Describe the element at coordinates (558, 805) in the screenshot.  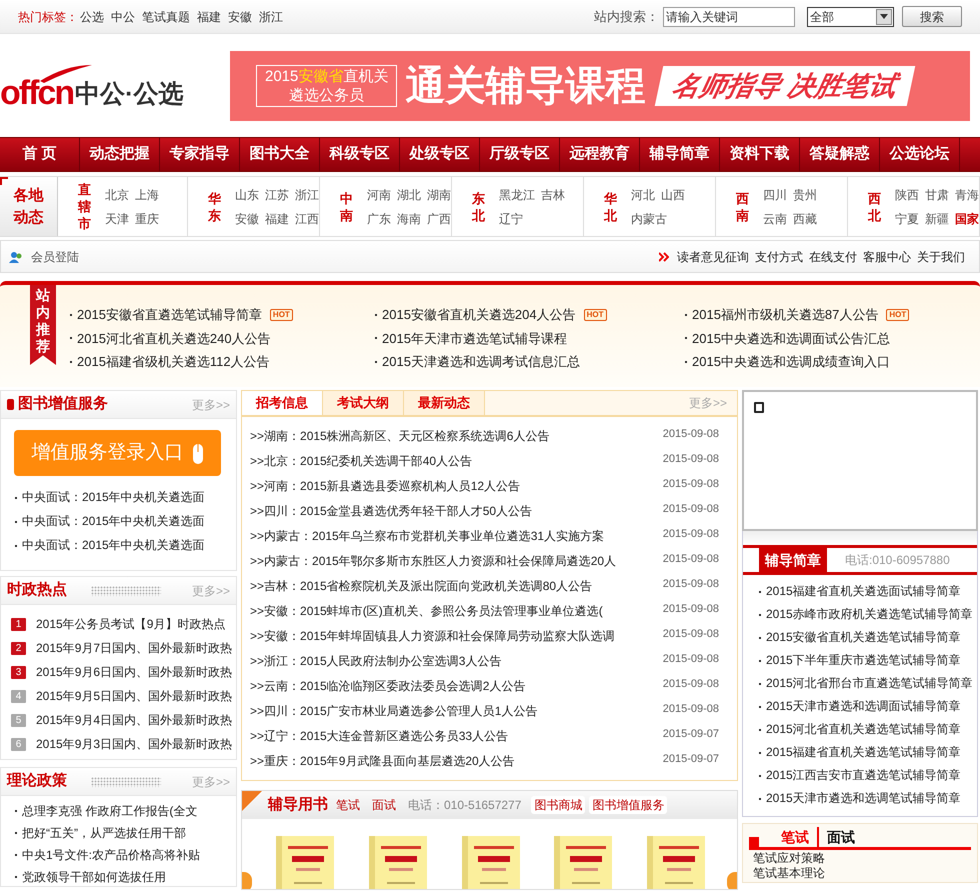
I see `books-link: 图书商城` at that location.